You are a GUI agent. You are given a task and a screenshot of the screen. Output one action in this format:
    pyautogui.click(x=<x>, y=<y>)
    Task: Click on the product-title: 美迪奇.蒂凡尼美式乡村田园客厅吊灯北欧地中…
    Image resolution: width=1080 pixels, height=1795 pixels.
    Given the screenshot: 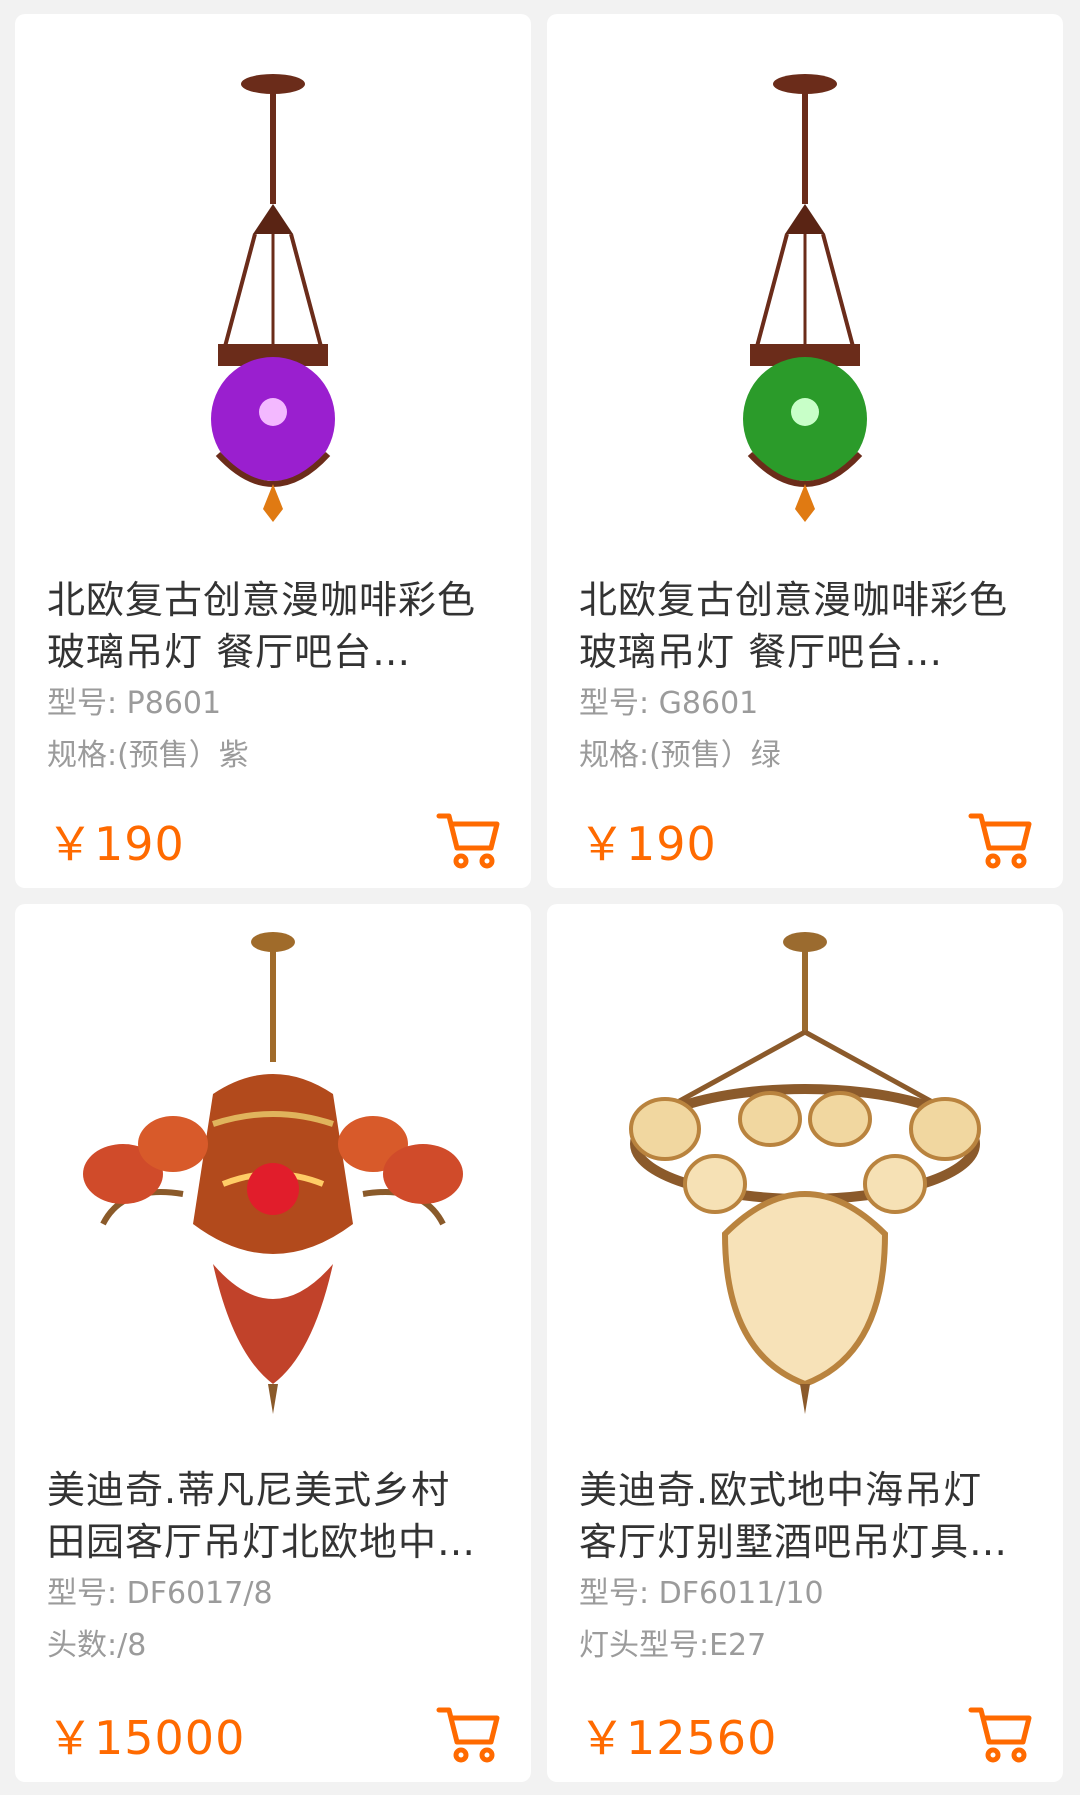 What is the action you would take?
    pyautogui.click(x=267, y=1516)
    